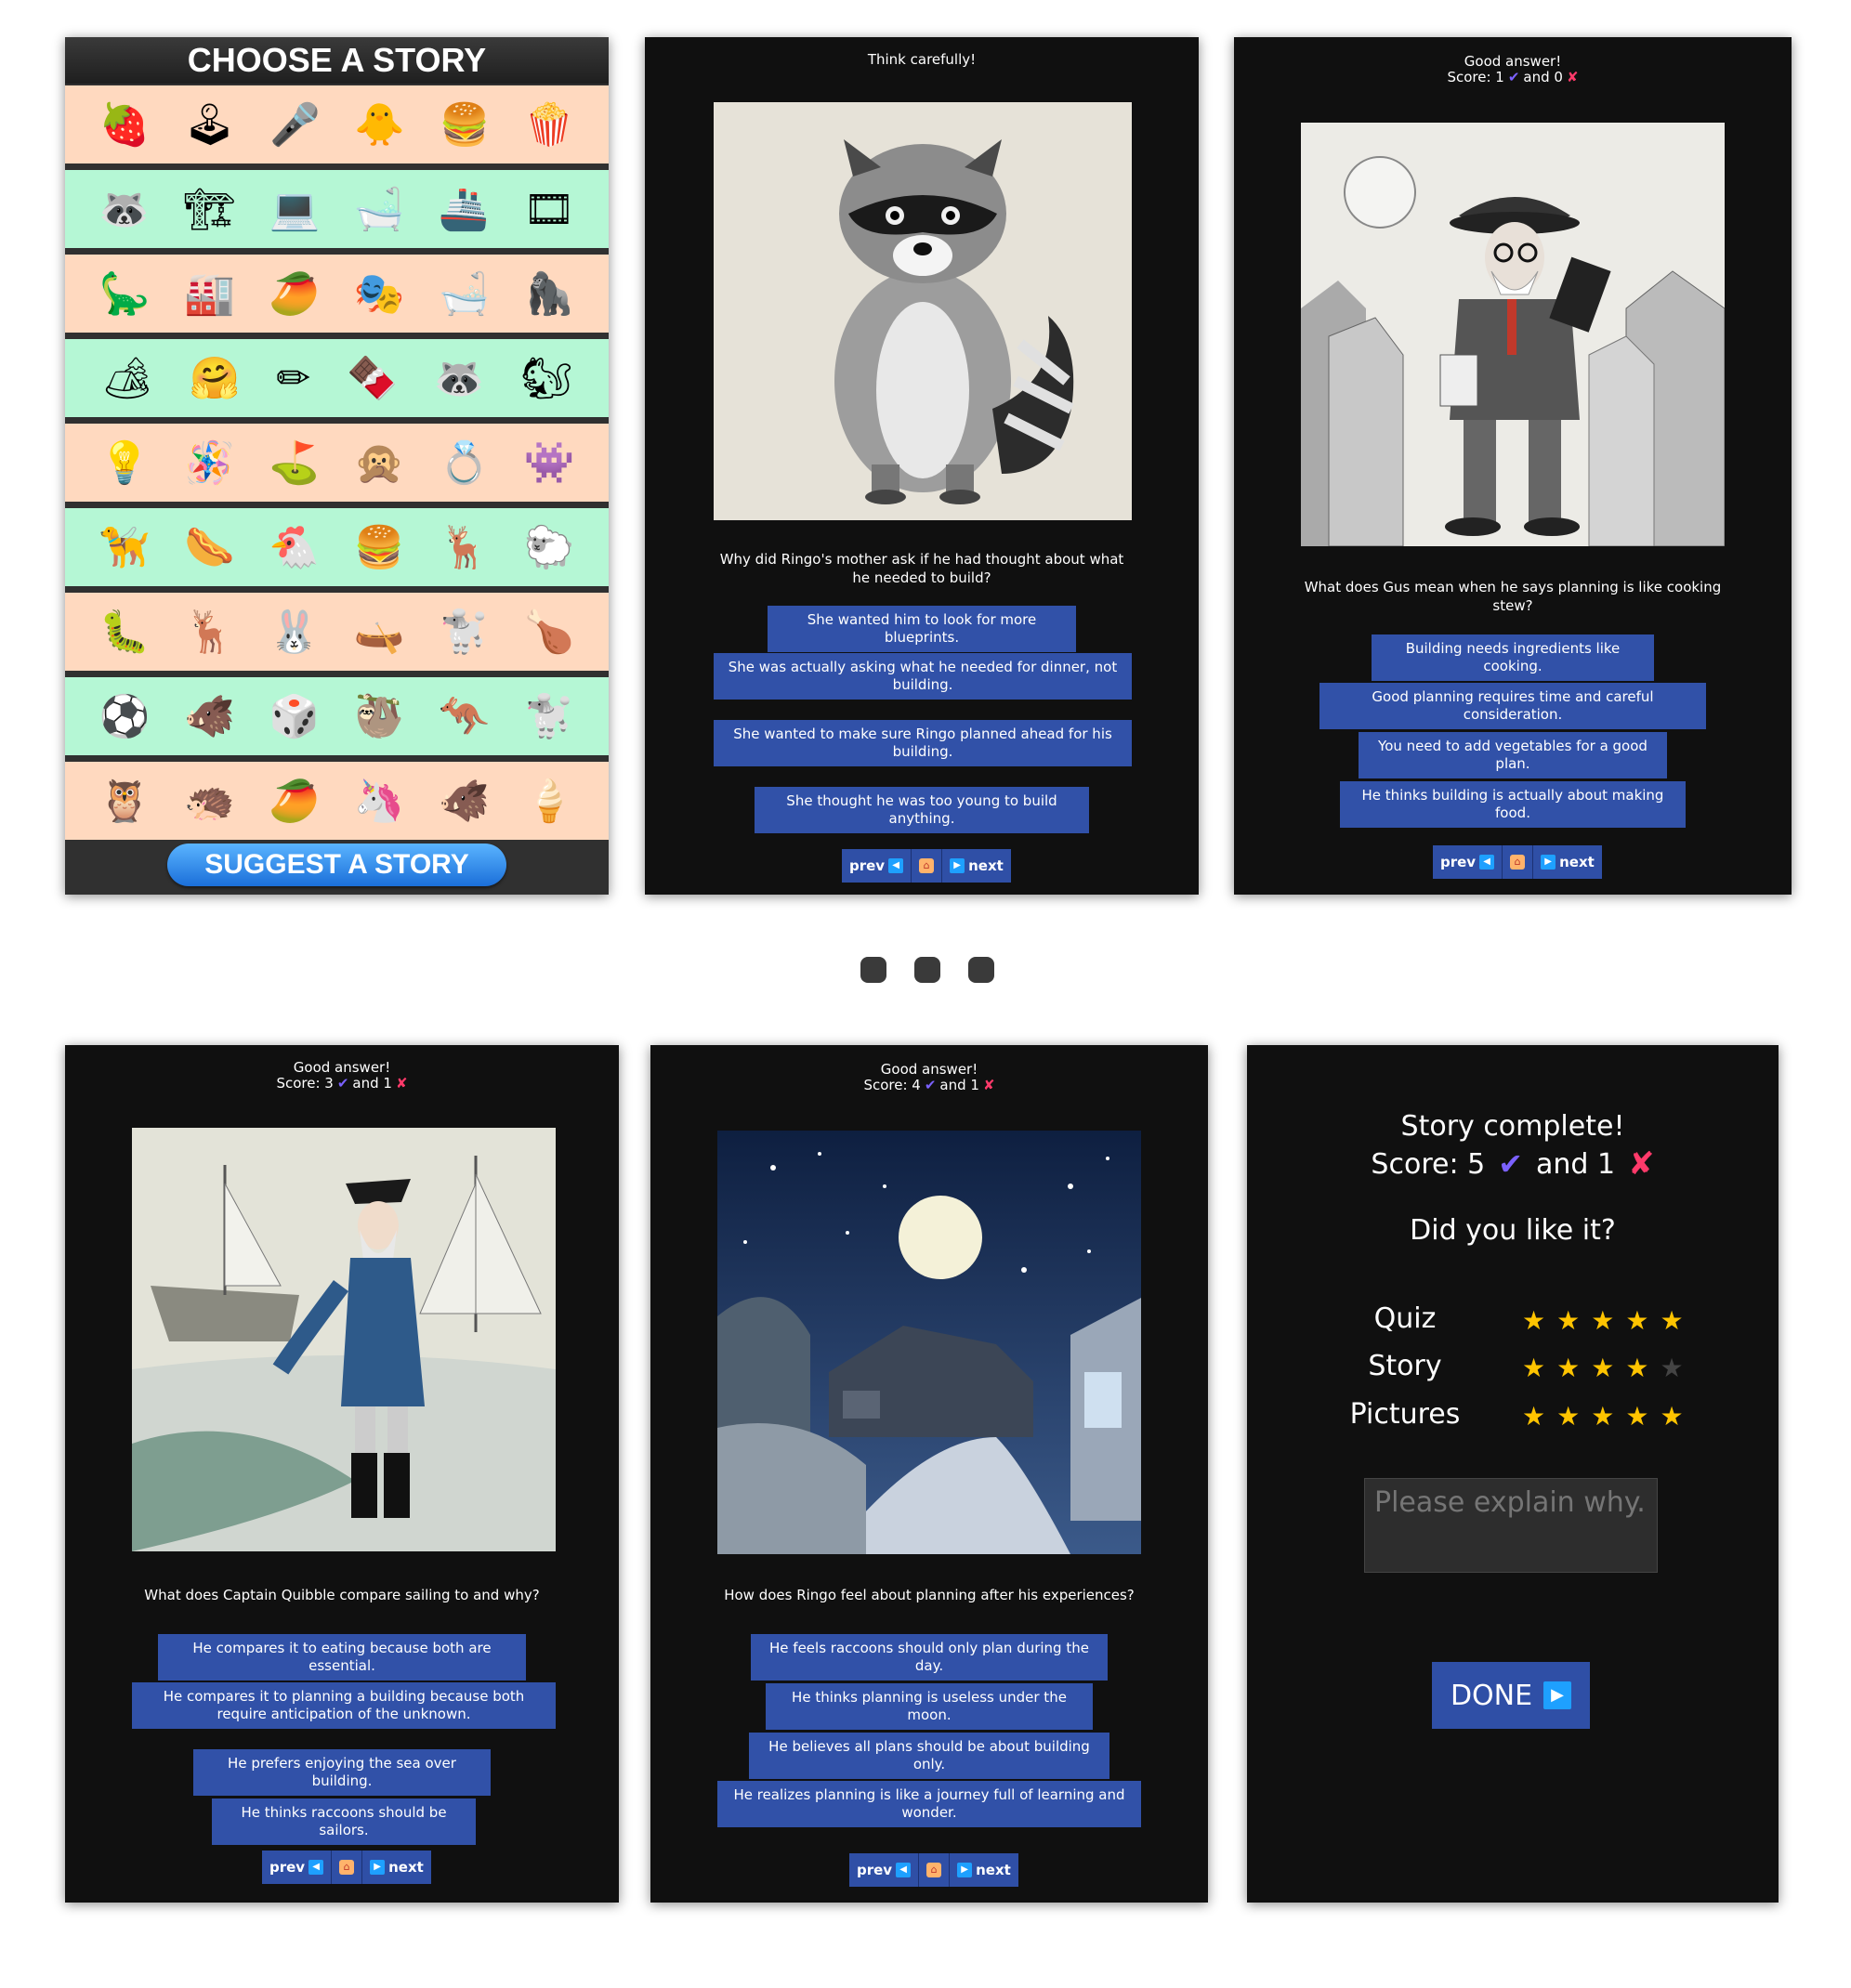 This screenshot has width=1851, height=1988. Describe the element at coordinates (125, 547) in the screenshot. I see `story-icon: 🦮` at that location.